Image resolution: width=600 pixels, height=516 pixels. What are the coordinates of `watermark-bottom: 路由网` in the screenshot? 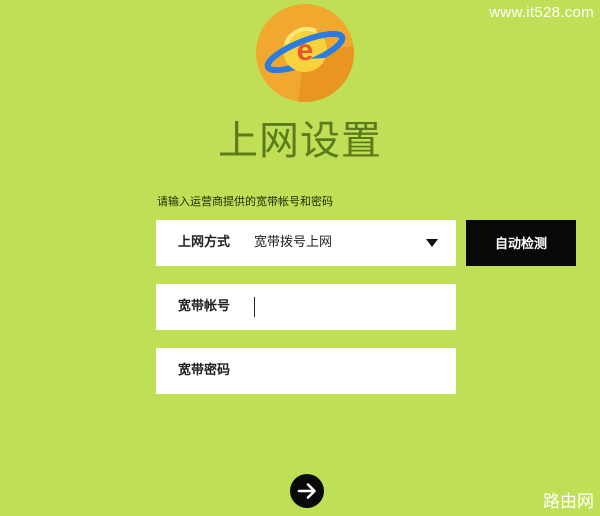 It's located at (568, 502).